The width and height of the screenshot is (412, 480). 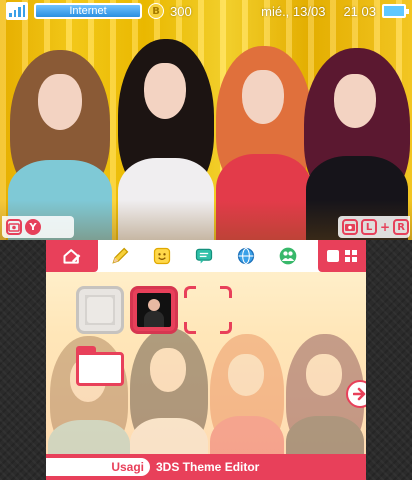 I want to click on home-menu-grid-icon, so click(x=351, y=256).